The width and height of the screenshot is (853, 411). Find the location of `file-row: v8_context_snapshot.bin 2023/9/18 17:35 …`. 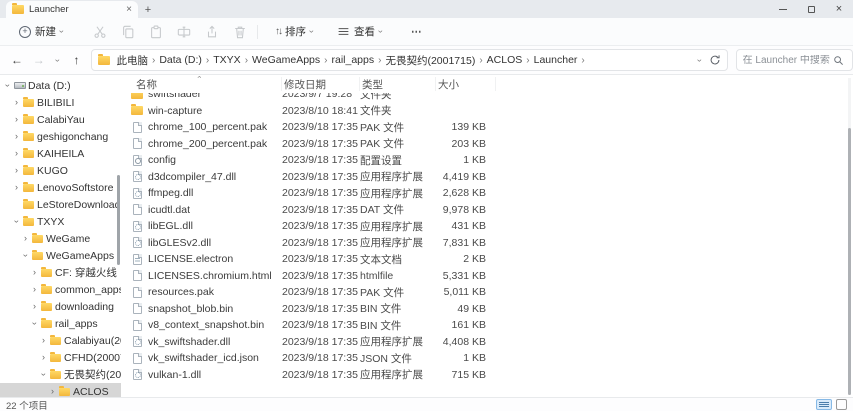

file-row: v8_context_snapshot.bin 2023/9/18 17:35 … is located at coordinates (323, 325).